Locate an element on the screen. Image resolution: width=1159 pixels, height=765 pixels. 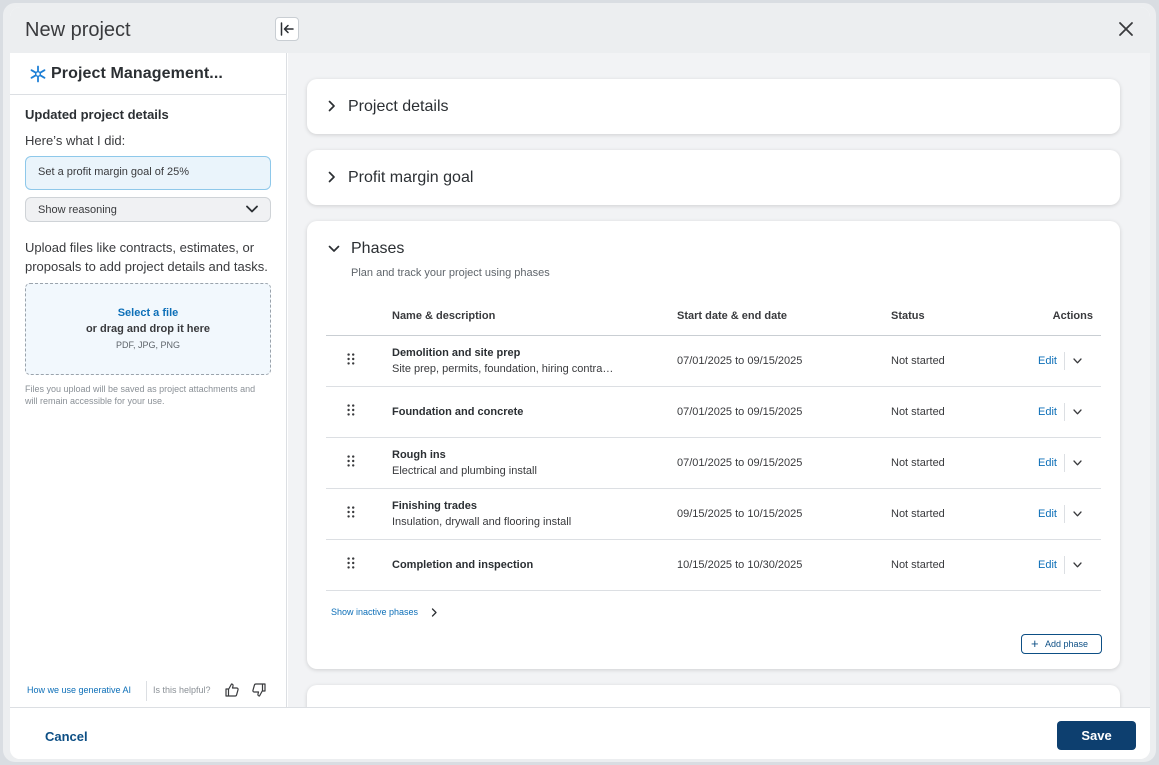
section-title: Project details is located at coordinates (398, 106).